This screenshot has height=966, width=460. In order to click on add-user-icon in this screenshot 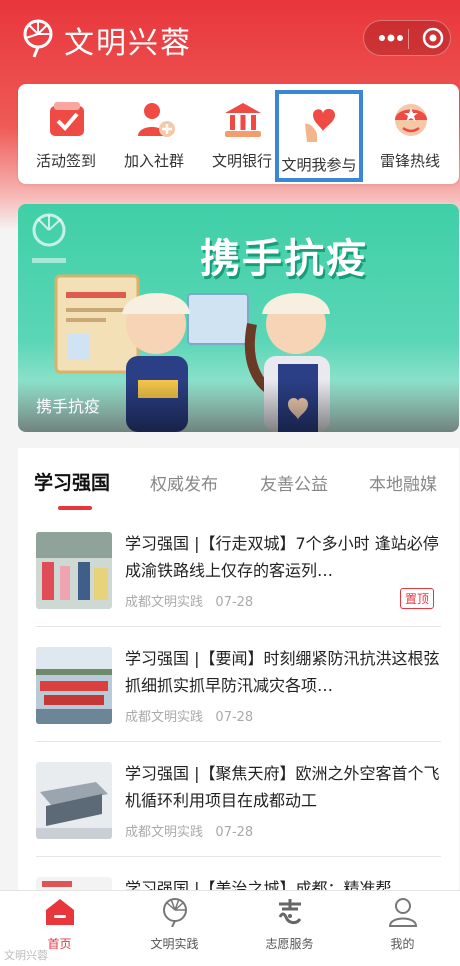, I will do `click(156, 120)`.